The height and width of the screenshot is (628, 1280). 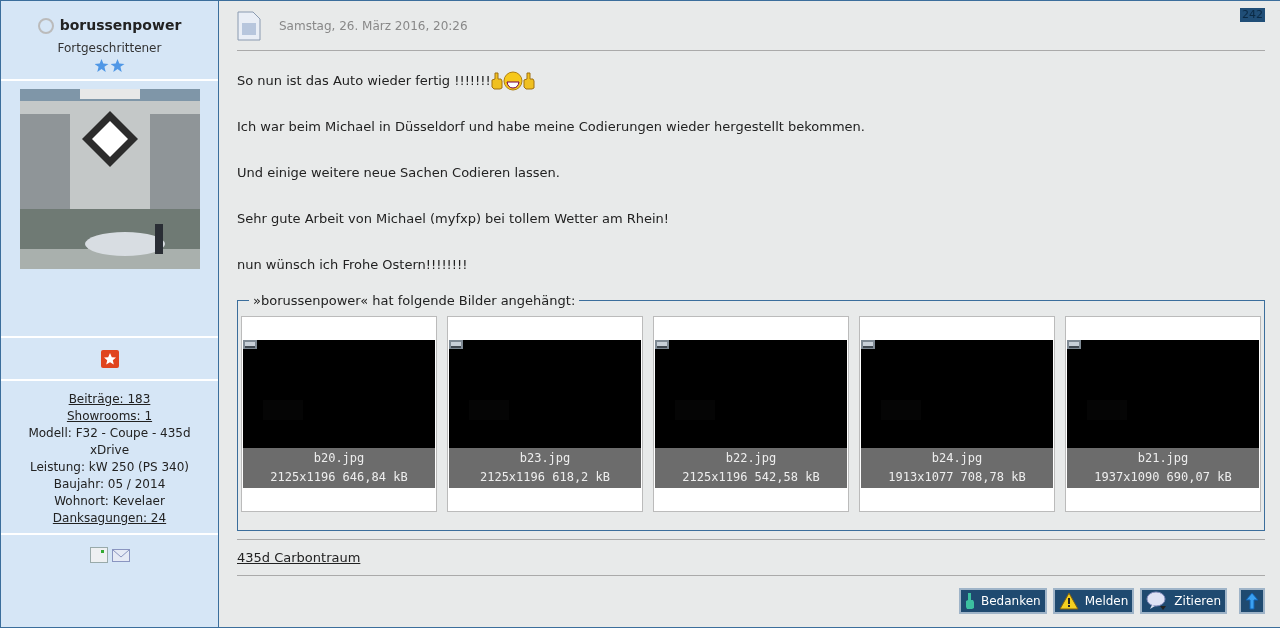 I want to click on post-text: Und einige weitere neue Sachen Codieren lassen., so click(x=398, y=173).